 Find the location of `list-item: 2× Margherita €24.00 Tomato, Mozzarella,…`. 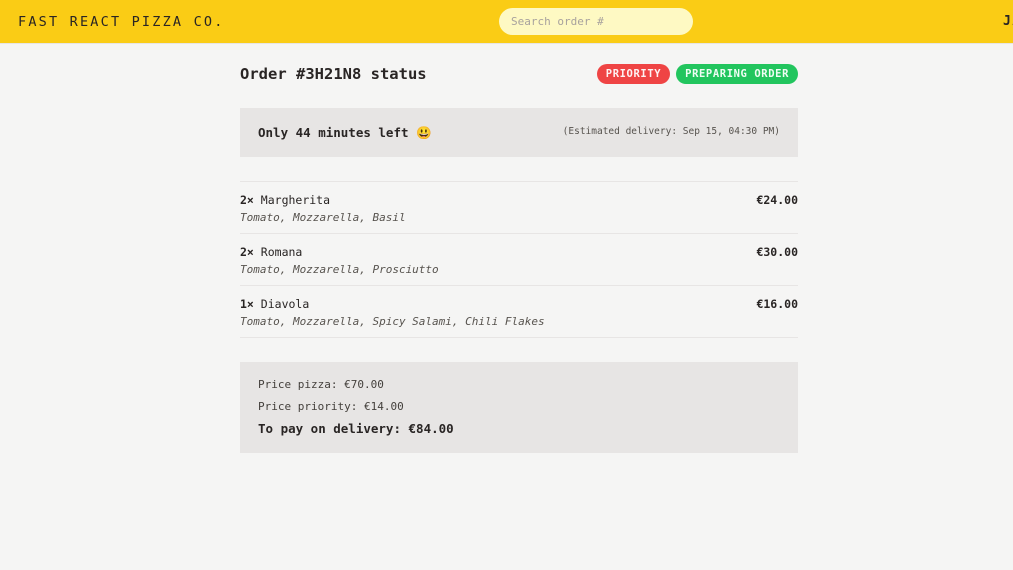

list-item: 2× Margherita €24.00 Tomato, Mozzarella,… is located at coordinates (519, 208).